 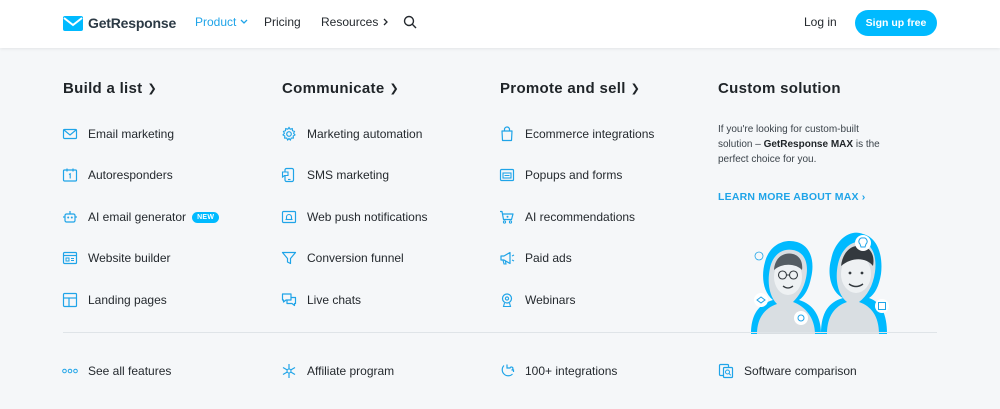 I want to click on footer-link-label: See all features, so click(x=130, y=371).